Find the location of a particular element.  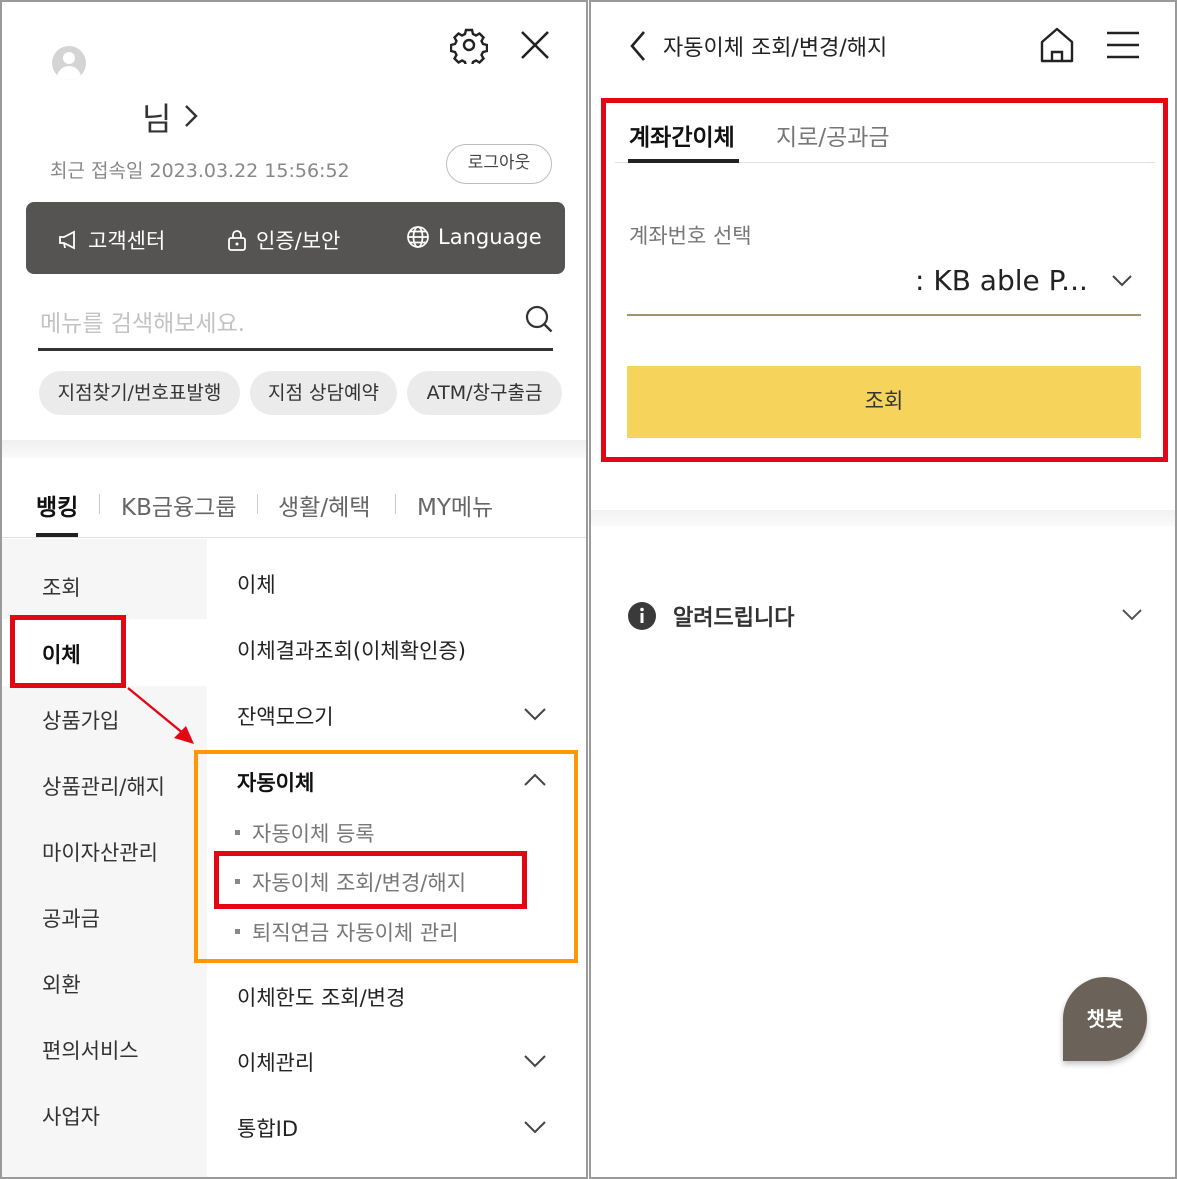

chip-branch-finder: 지점찾기/번호표발행 is located at coordinates (139, 393).